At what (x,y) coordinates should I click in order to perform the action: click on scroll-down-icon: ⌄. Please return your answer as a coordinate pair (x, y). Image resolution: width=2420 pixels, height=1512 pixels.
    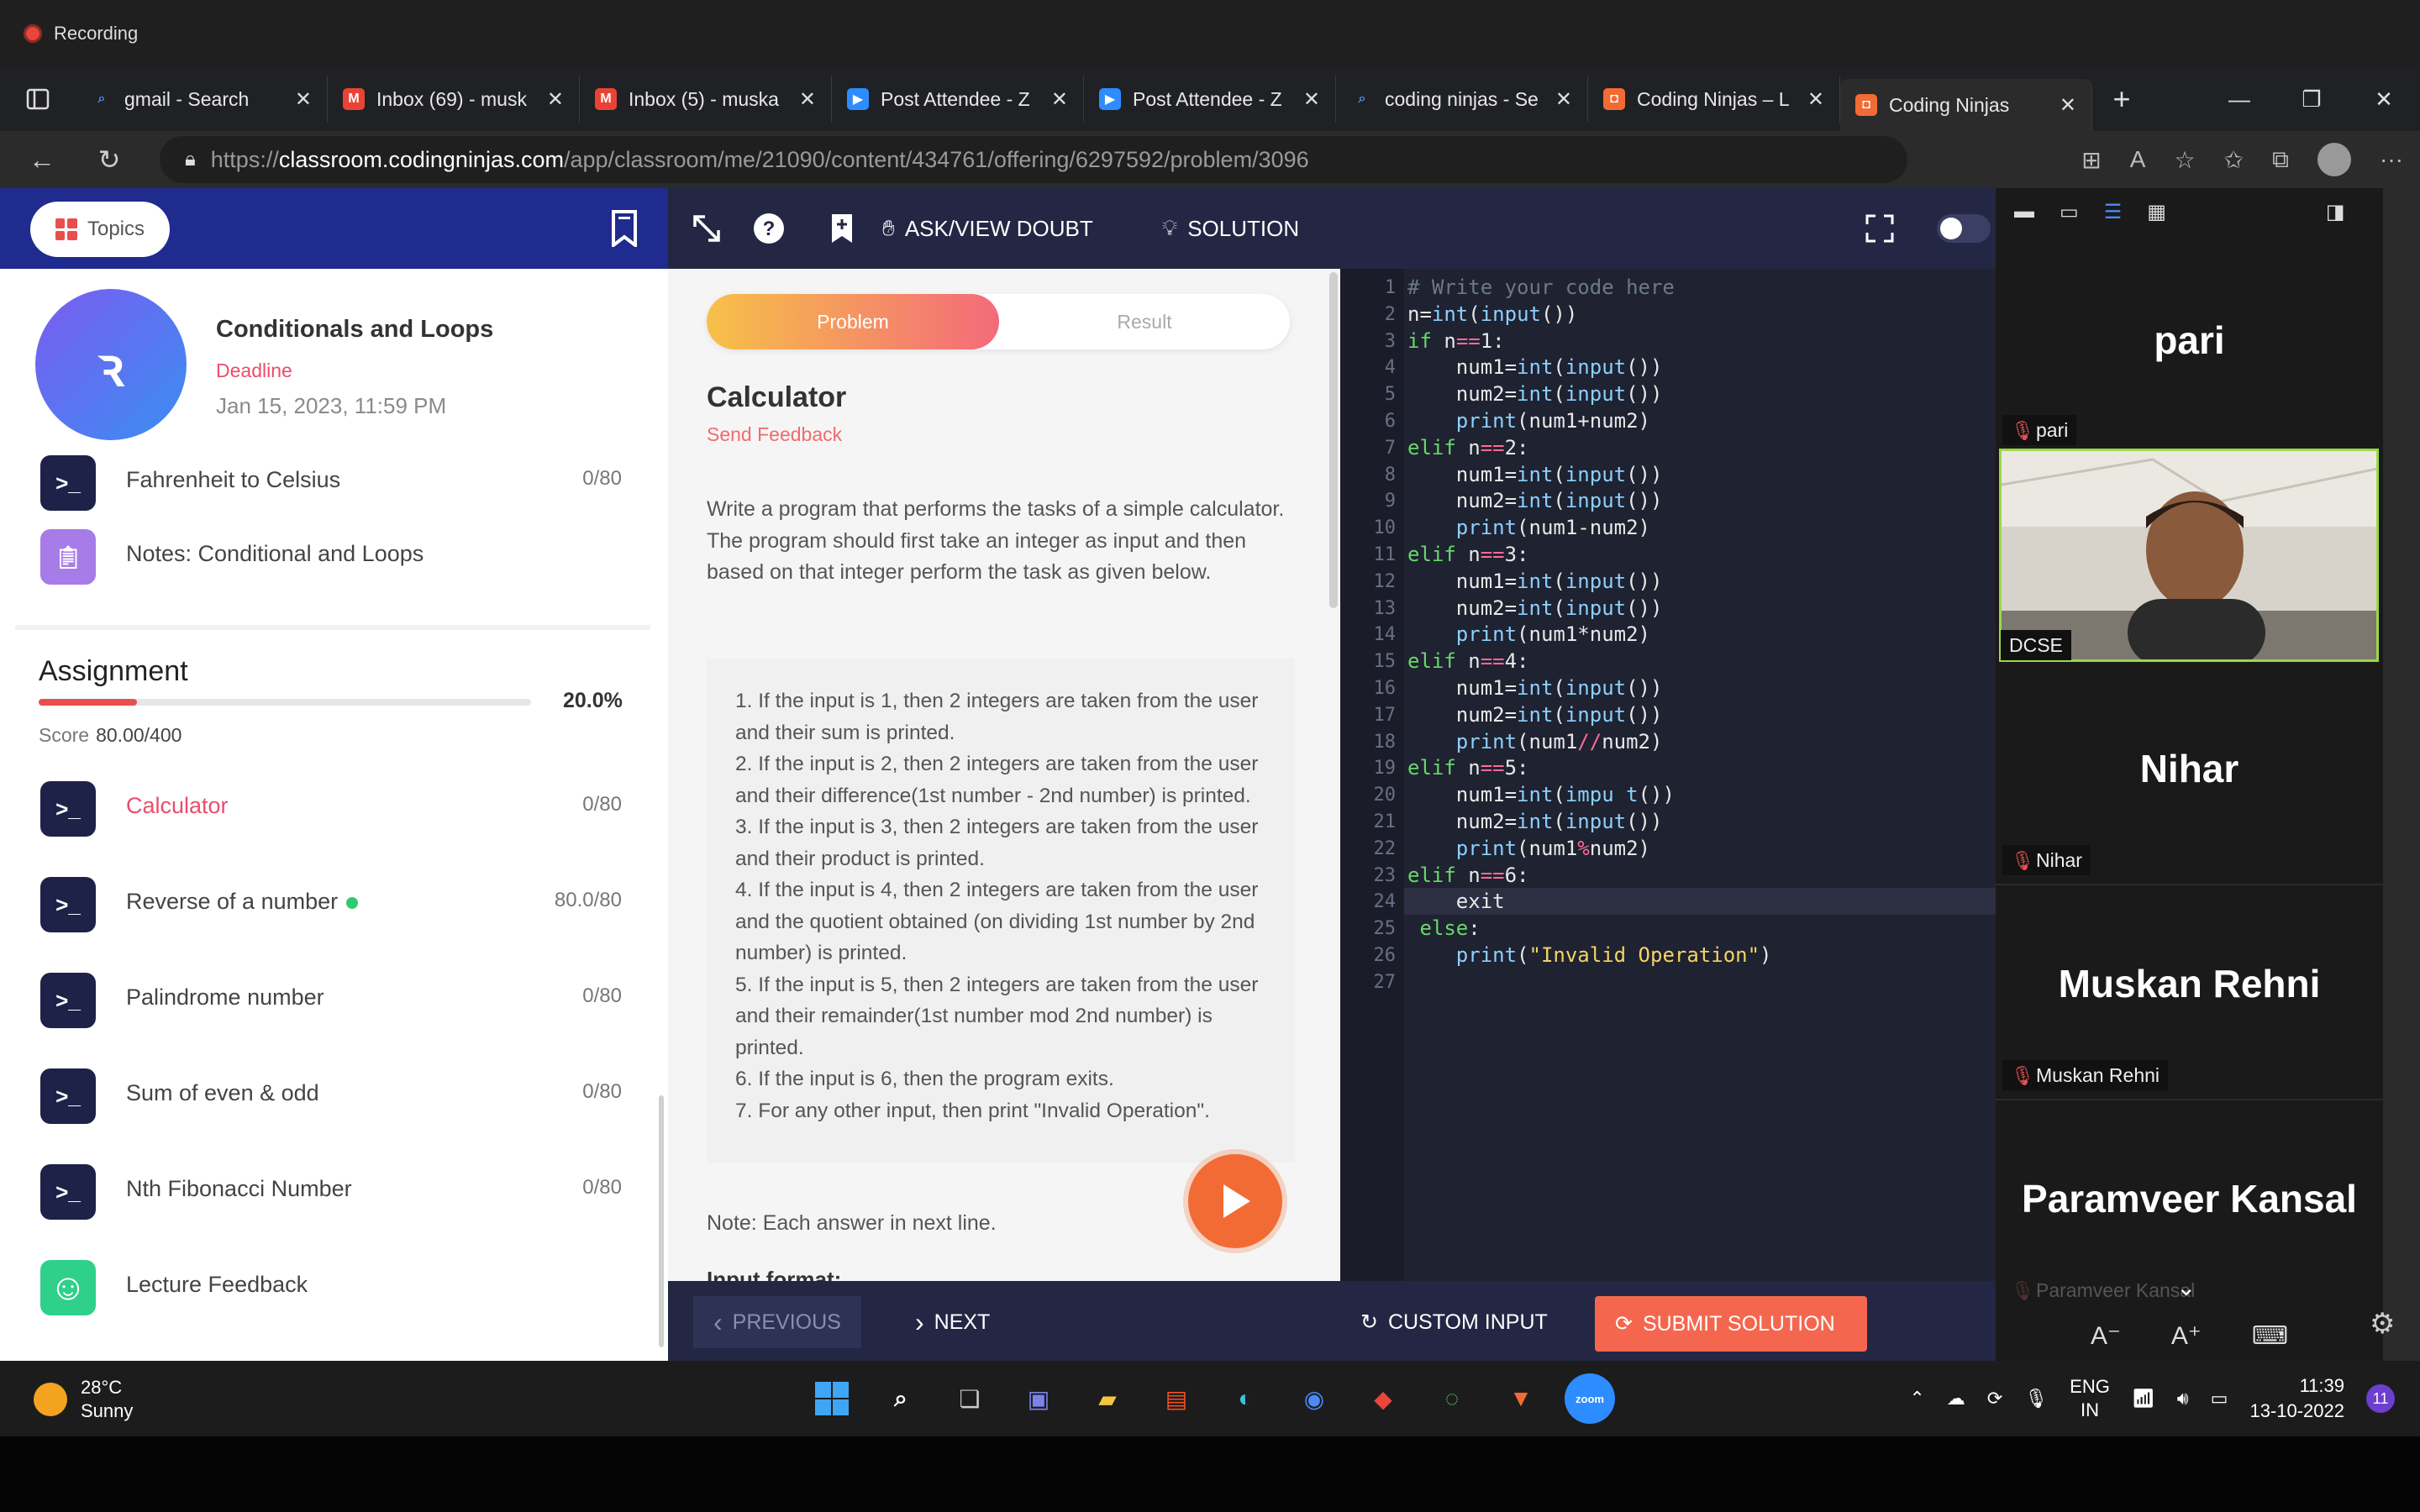
    Looking at the image, I should click on (2186, 1287).